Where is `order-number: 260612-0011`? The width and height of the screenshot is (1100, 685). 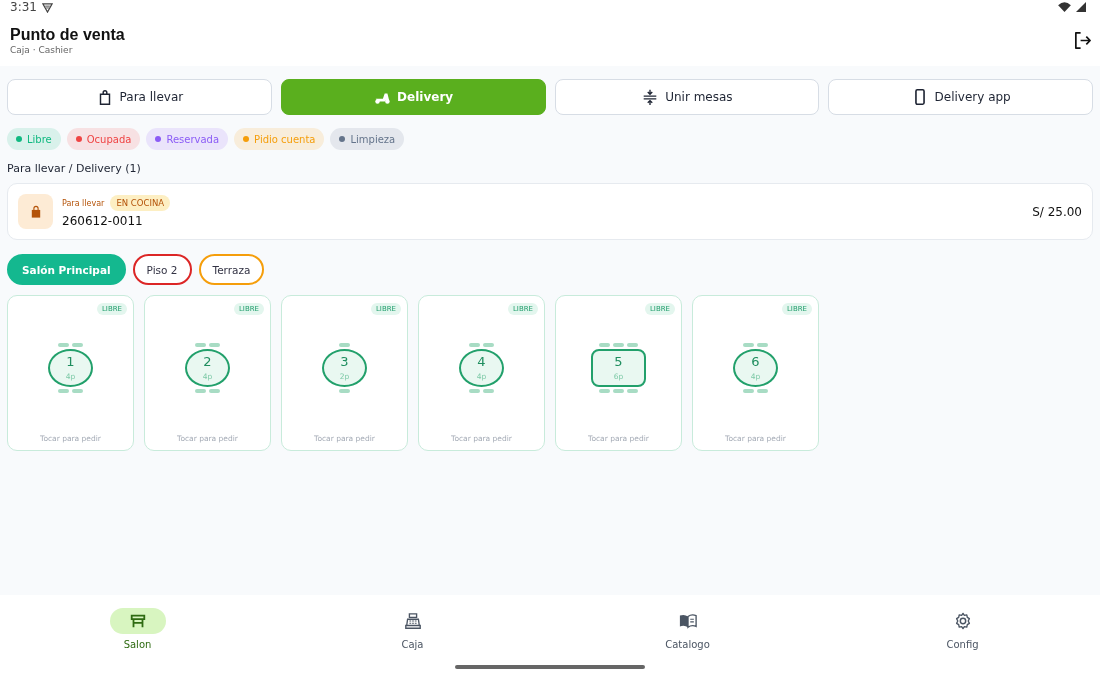 order-number: 260612-0011 is located at coordinates (103, 221).